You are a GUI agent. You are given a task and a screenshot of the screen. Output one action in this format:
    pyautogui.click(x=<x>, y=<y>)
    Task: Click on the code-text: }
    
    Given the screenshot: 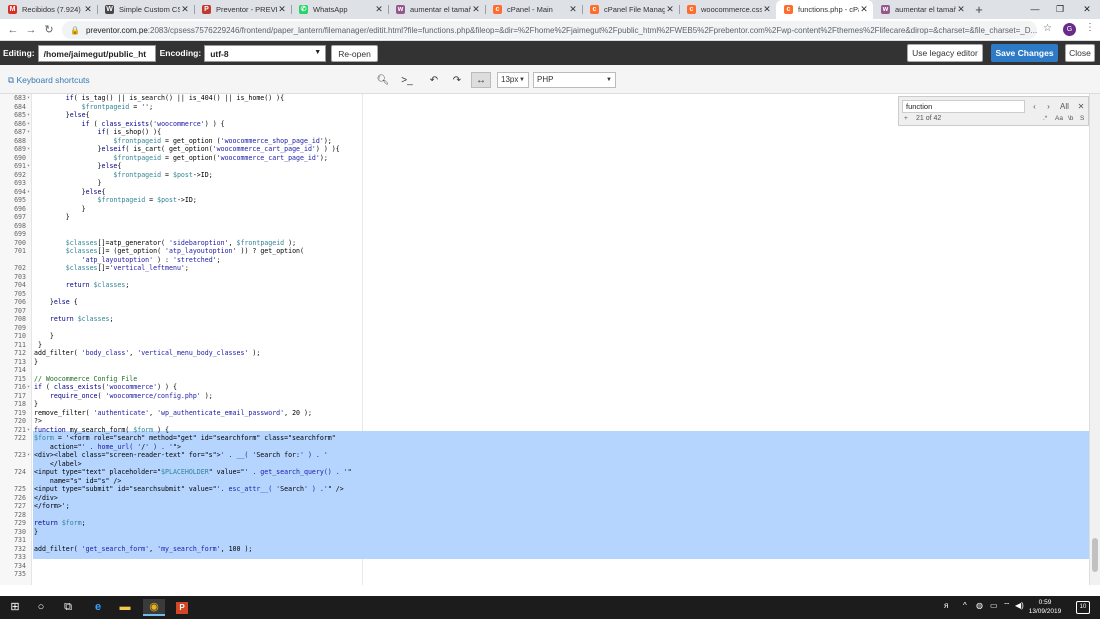 What is the action you would take?
    pyautogui.click(x=52, y=217)
    